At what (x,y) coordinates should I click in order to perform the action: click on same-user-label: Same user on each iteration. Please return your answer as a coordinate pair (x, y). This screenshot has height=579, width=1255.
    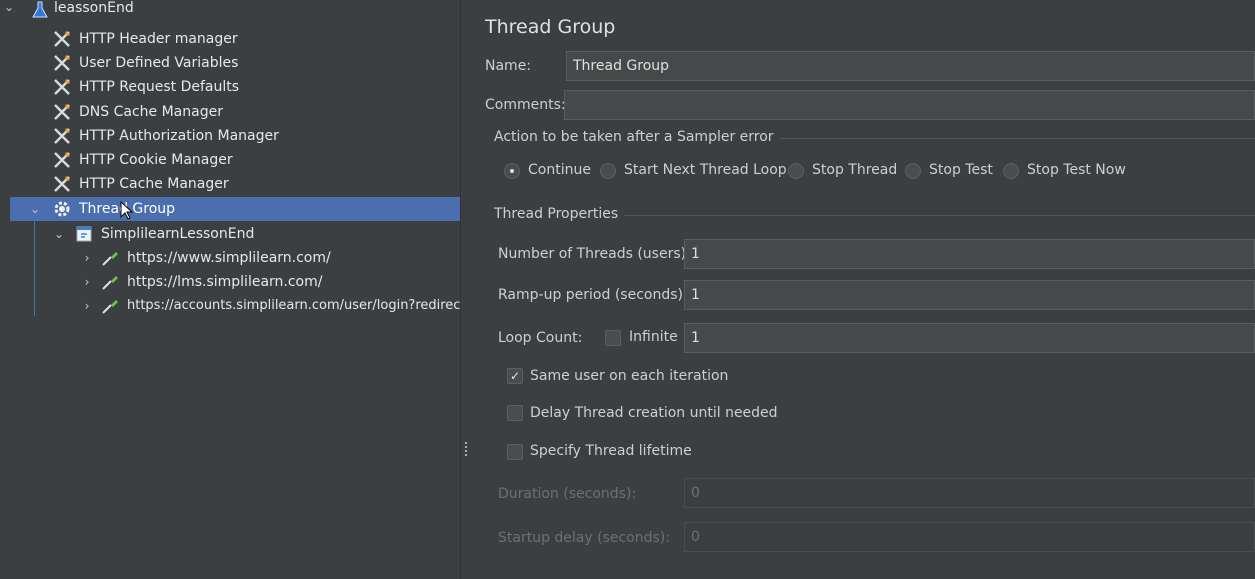
    Looking at the image, I should click on (629, 376).